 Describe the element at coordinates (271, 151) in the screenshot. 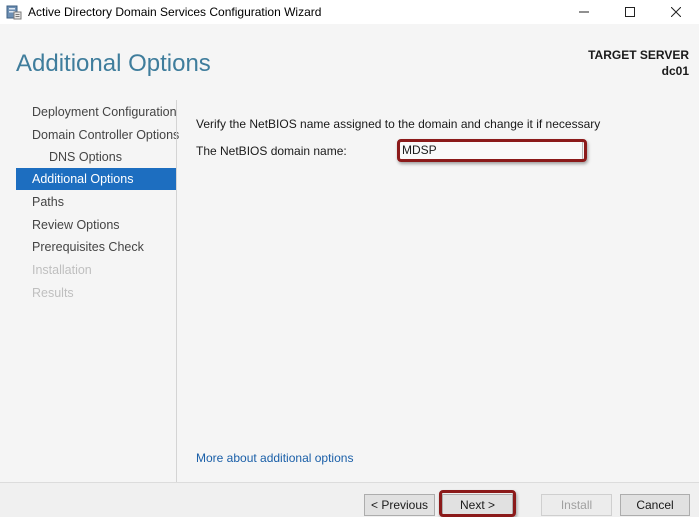

I see `netbios-label: The NetBIOS domain name:` at that location.